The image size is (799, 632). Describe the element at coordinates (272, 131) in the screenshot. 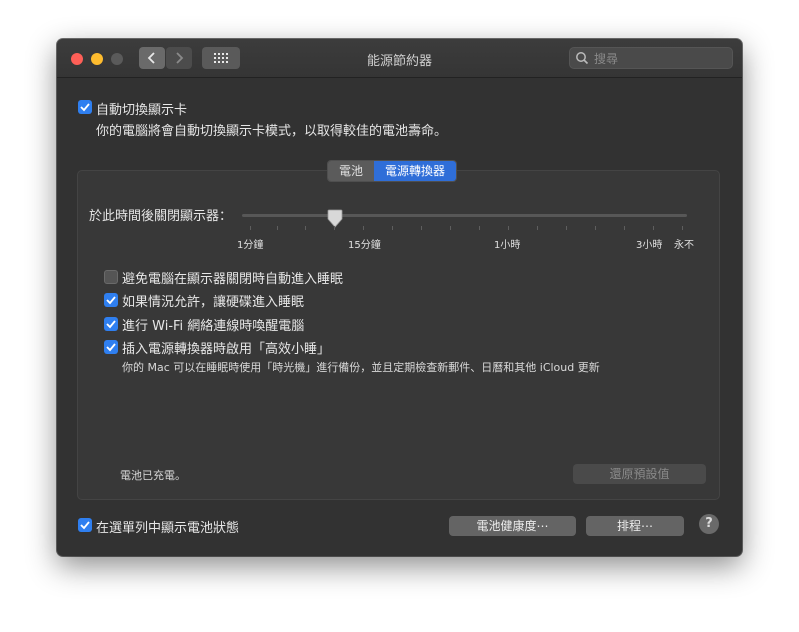

I see `auto-switch-description: 你的電腦將會自動切換顯示卡模式，以取得較佳的電池壽命。` at that location.